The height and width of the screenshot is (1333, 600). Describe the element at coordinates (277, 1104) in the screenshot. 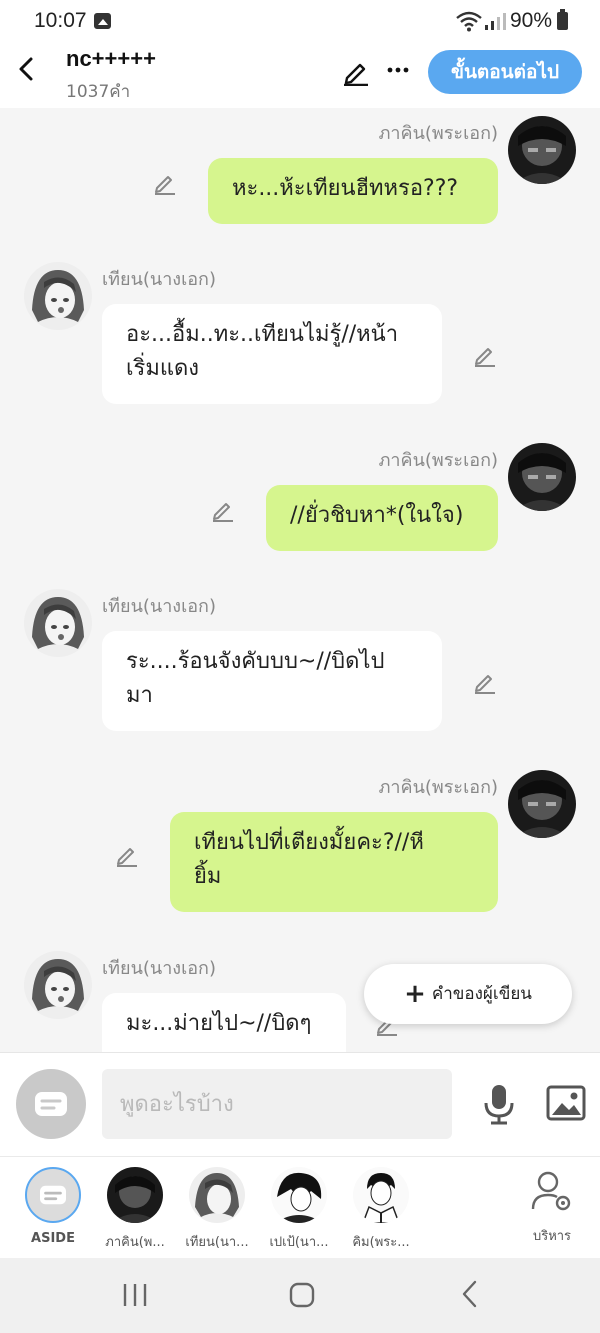

I see `message-input` at that location.